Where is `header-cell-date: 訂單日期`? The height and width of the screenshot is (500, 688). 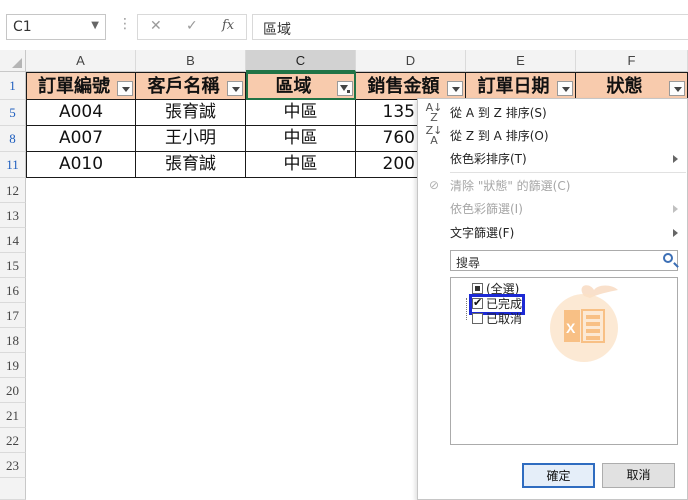
header-cell-date: 訂單日期 is located at coordinates (521, 86).